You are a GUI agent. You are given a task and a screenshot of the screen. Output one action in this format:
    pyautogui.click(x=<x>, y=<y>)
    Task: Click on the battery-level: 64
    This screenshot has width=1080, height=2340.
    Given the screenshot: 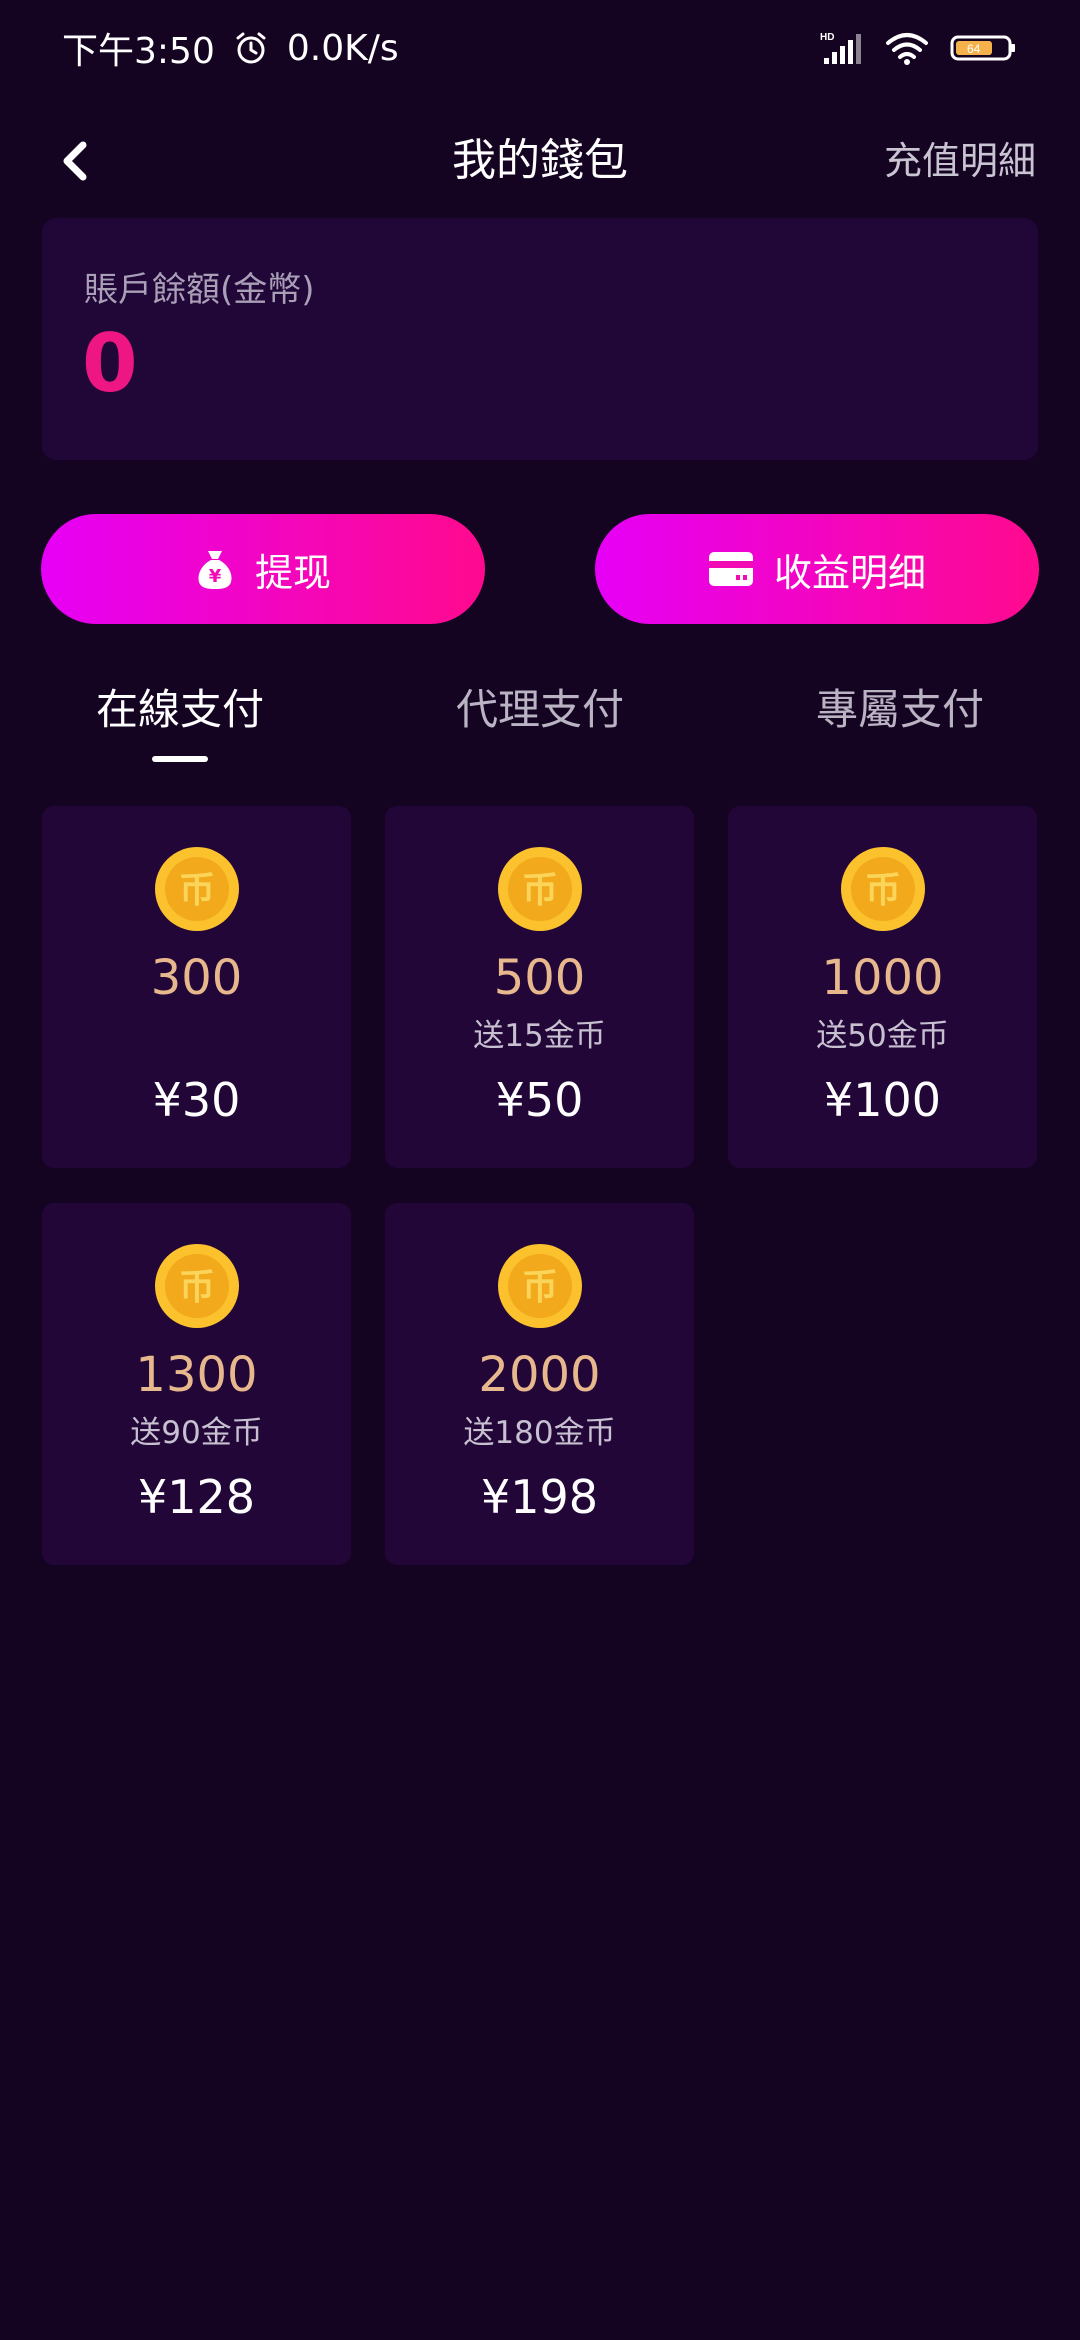 What is the action you would take?
    pyautogui.click(x=974, y=49)
    